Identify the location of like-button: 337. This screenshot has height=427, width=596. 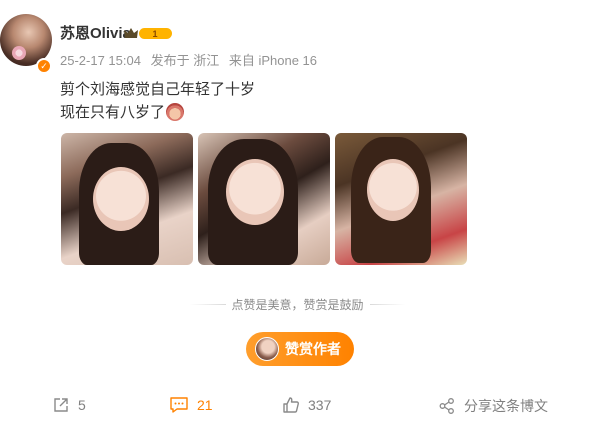
(306, 405).